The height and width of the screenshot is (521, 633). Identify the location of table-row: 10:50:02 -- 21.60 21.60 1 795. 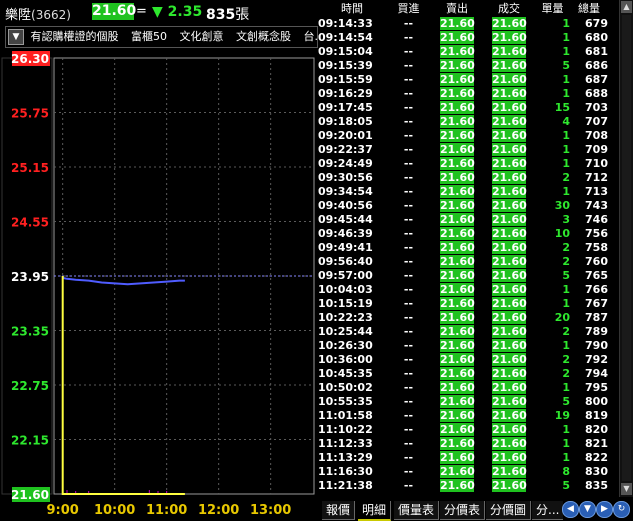
(463, 387).